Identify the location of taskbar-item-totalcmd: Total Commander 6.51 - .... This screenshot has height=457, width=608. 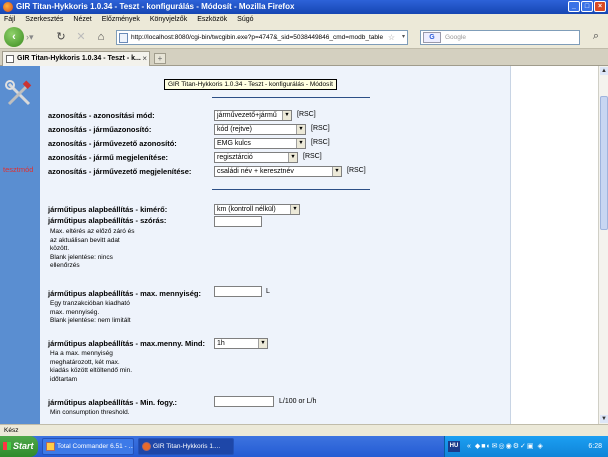
(88, 446).